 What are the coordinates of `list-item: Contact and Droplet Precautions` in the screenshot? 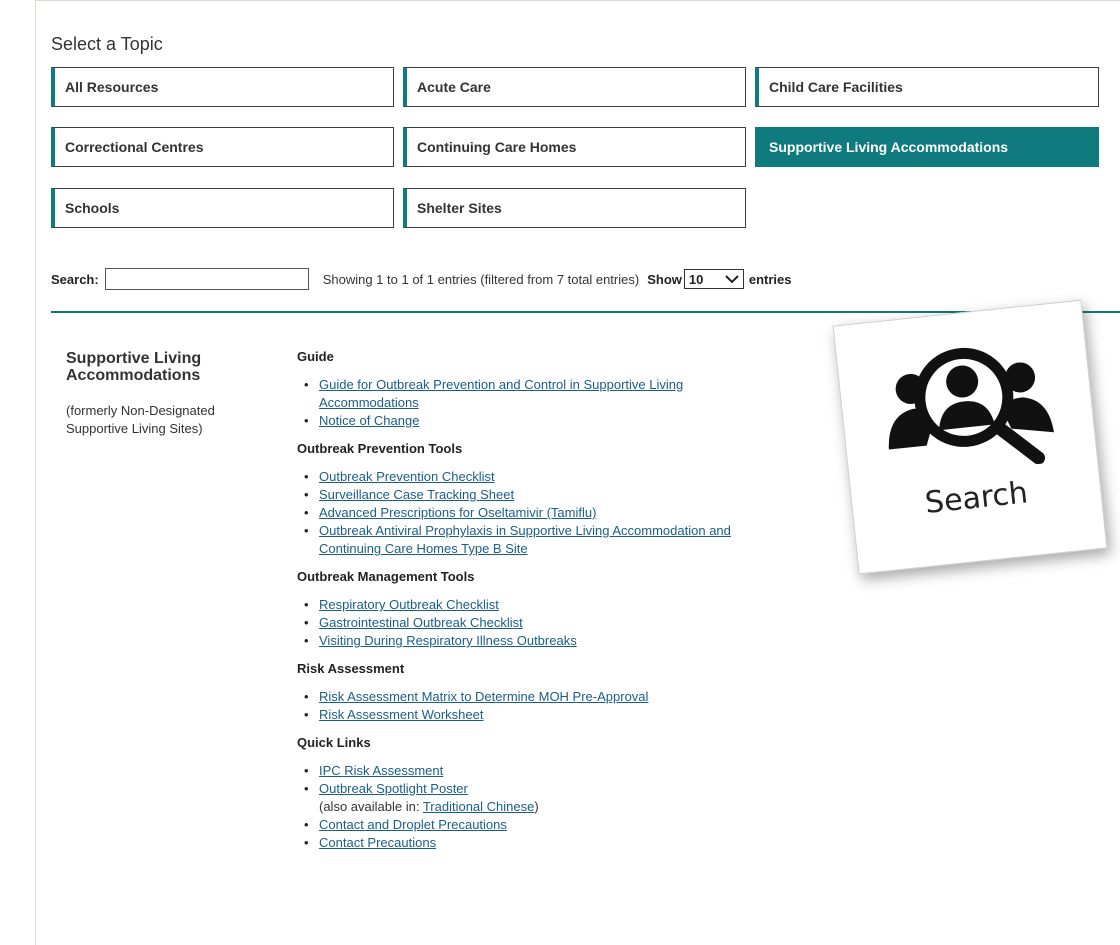 It's located at (527, 825).